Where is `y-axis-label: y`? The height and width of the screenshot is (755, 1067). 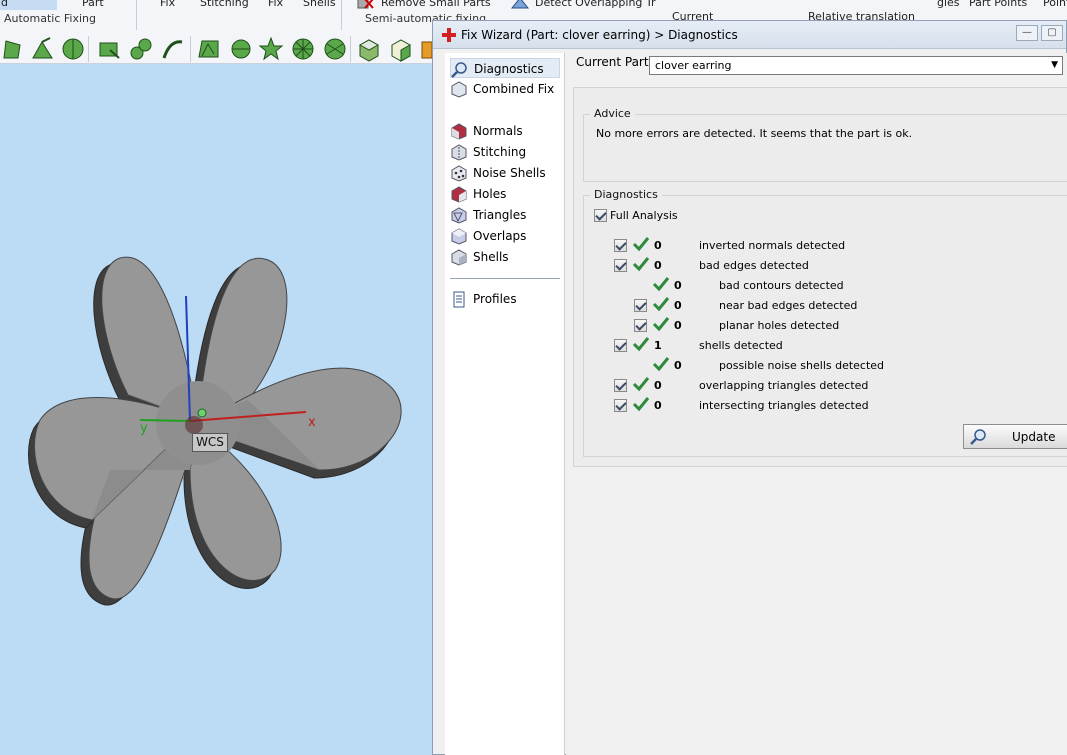
y-axis-label: y is located at coordinates (144, 428).